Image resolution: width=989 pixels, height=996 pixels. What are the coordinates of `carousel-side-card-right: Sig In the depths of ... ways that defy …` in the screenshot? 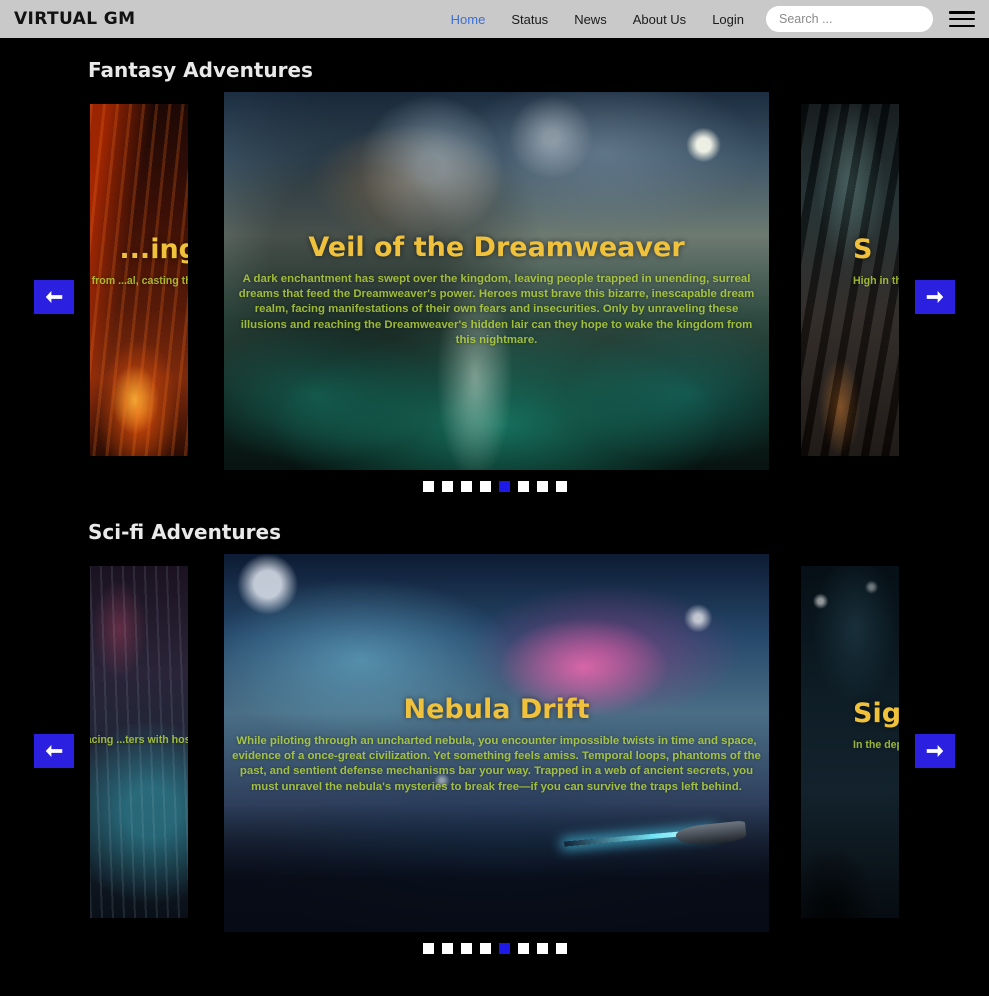 It's located at (850, 742).